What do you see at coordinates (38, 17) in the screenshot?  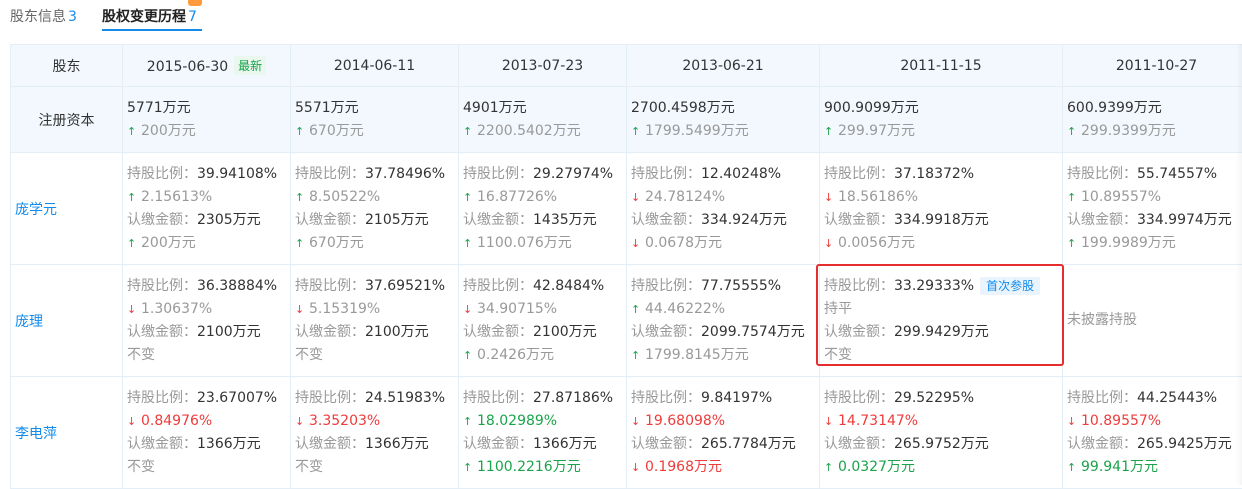 I see `tab-label: 股东信息` at bounding box center [38, 17].